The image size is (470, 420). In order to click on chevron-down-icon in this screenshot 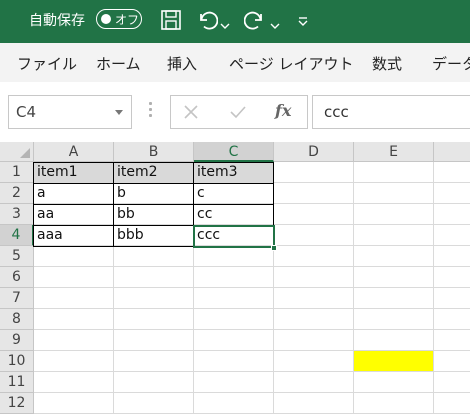, I will do `click(119, 112)`.